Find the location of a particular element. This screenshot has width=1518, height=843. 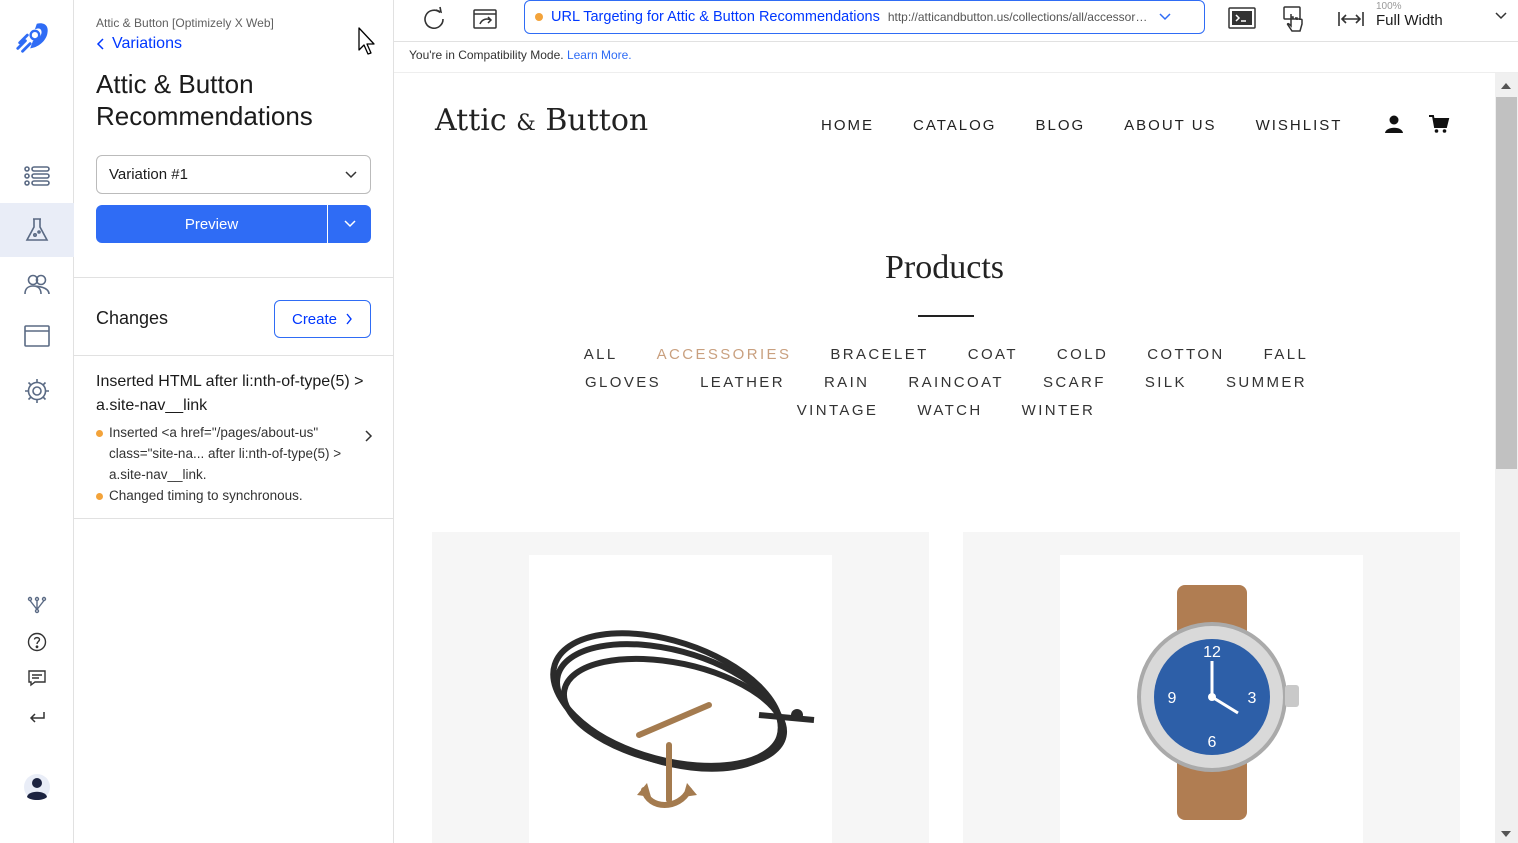

product-card is located at coordinates (680, 687).